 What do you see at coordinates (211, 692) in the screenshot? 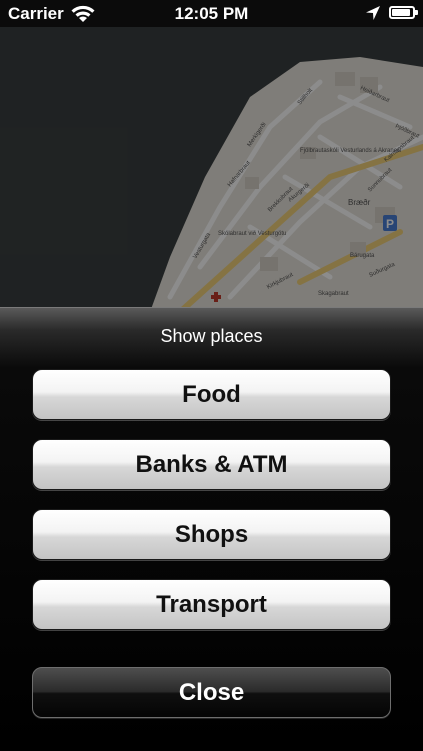
I see `close-button: Close` at bounding box center [211, 692].